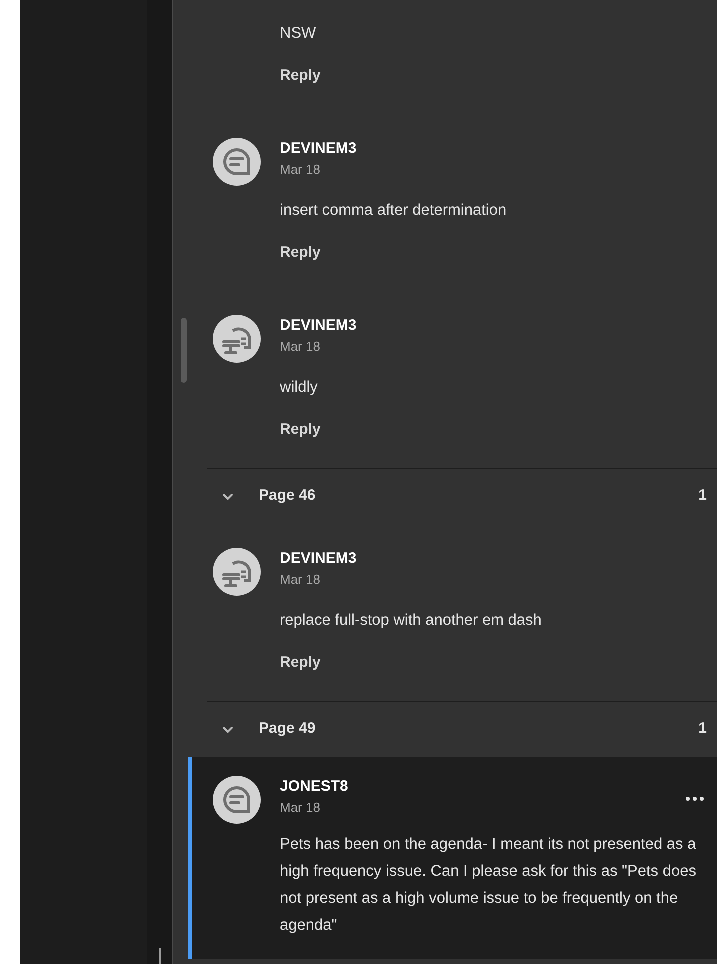  I want to click on comment: DEVINEM3 Mar 18 insert comma after determination Reply, so click(452, 202).